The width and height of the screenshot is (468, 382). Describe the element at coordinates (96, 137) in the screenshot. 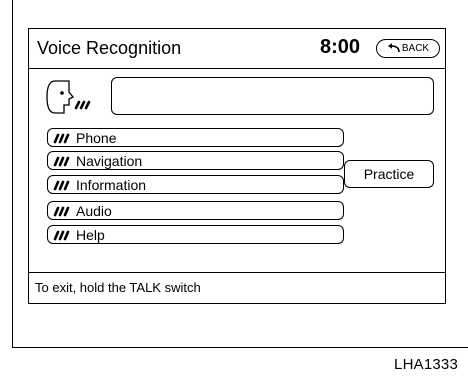

I see `command-label: Phone` at that location.